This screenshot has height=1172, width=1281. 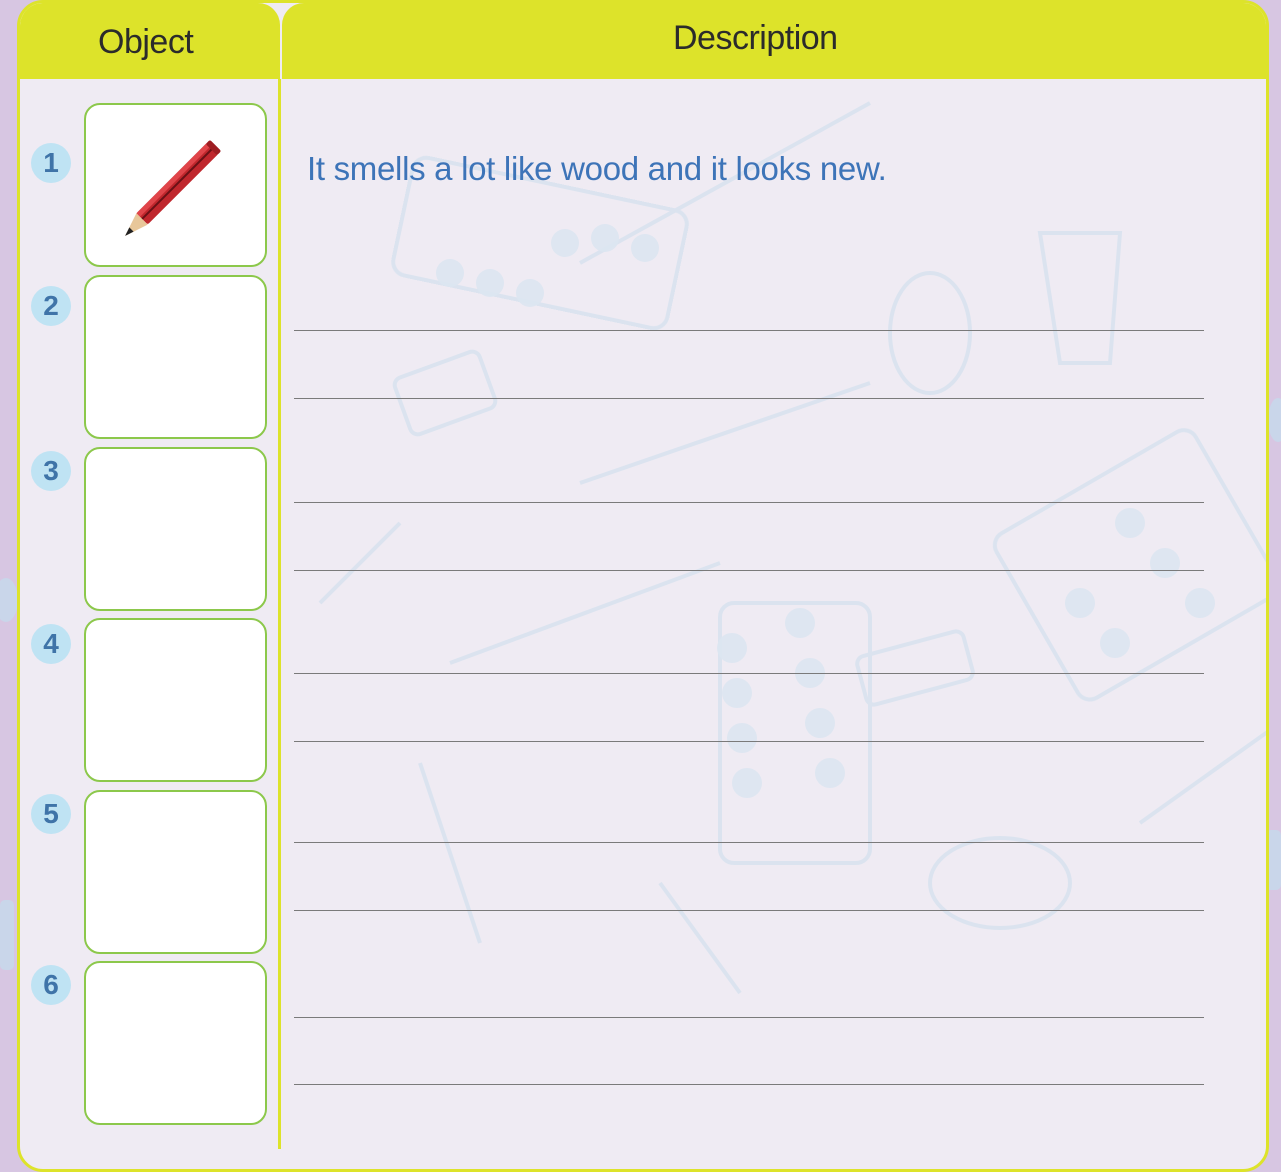 What do you see at coordinates (749, 1084) in the screenshot?
I see `writing-line-6b` at bounding box center [749, 1084].